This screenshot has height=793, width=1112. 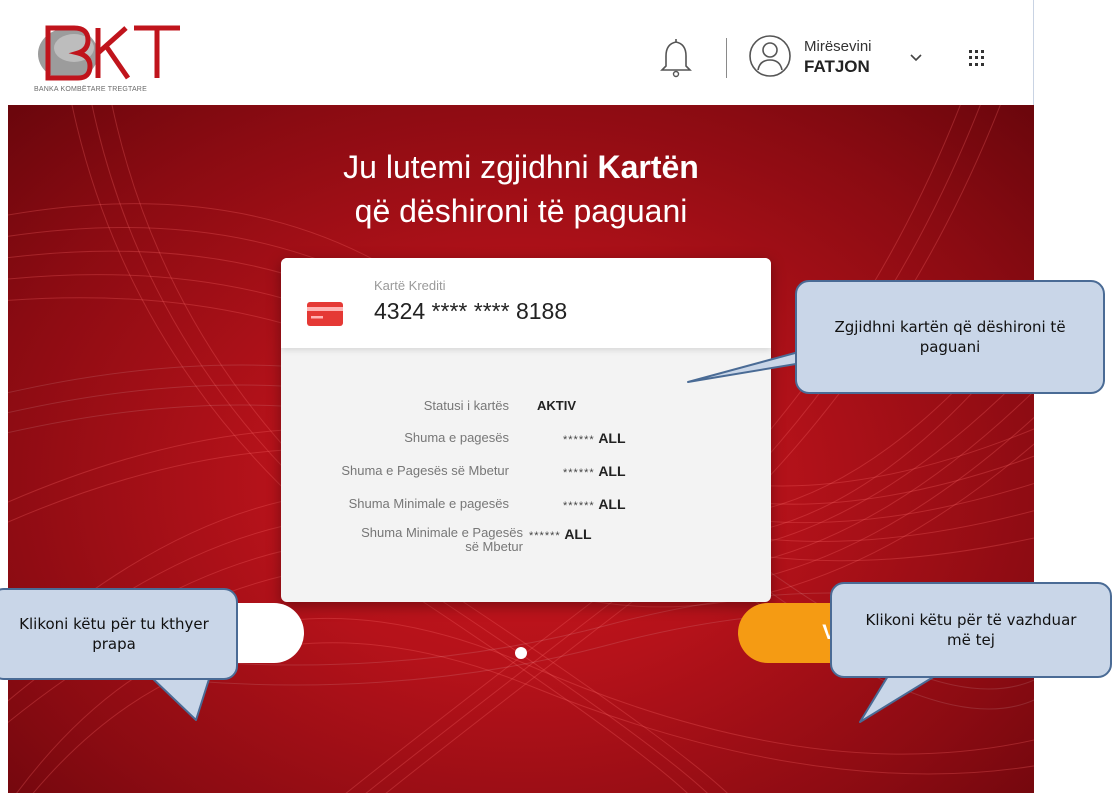 What do you see at coordinates (471, 311) in the screenshot?
I see `card-number: 4324 **** **** 8188` at bounding box center [471, 311].